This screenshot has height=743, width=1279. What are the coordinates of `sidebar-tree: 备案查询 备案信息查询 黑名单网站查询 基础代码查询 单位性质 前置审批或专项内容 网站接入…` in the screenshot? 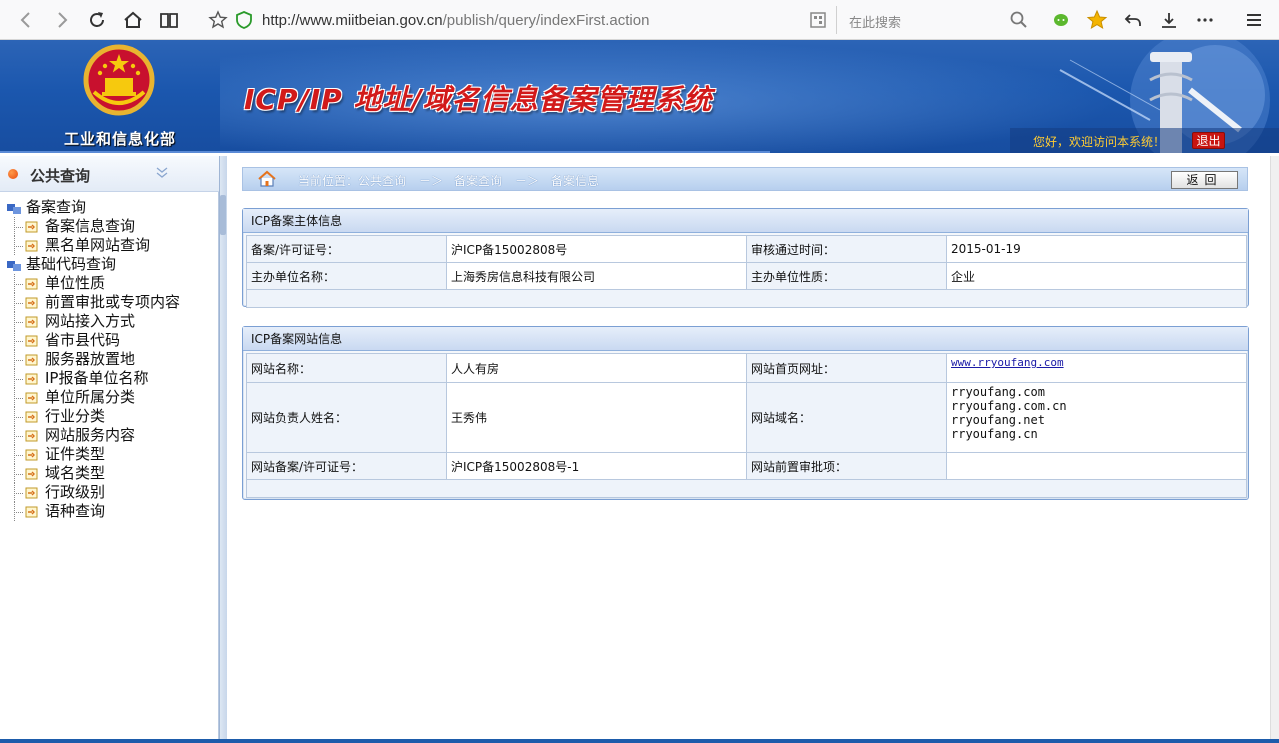 It's located at (109, 359).